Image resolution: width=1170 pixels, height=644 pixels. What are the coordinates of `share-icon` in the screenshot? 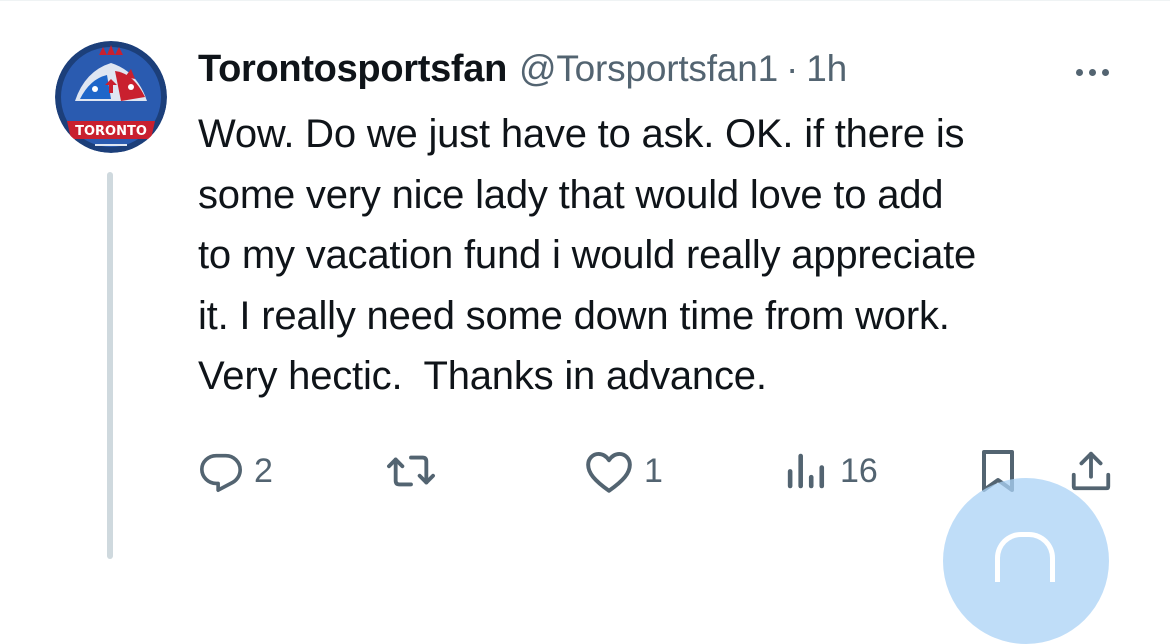 It's located at (1091, 471).